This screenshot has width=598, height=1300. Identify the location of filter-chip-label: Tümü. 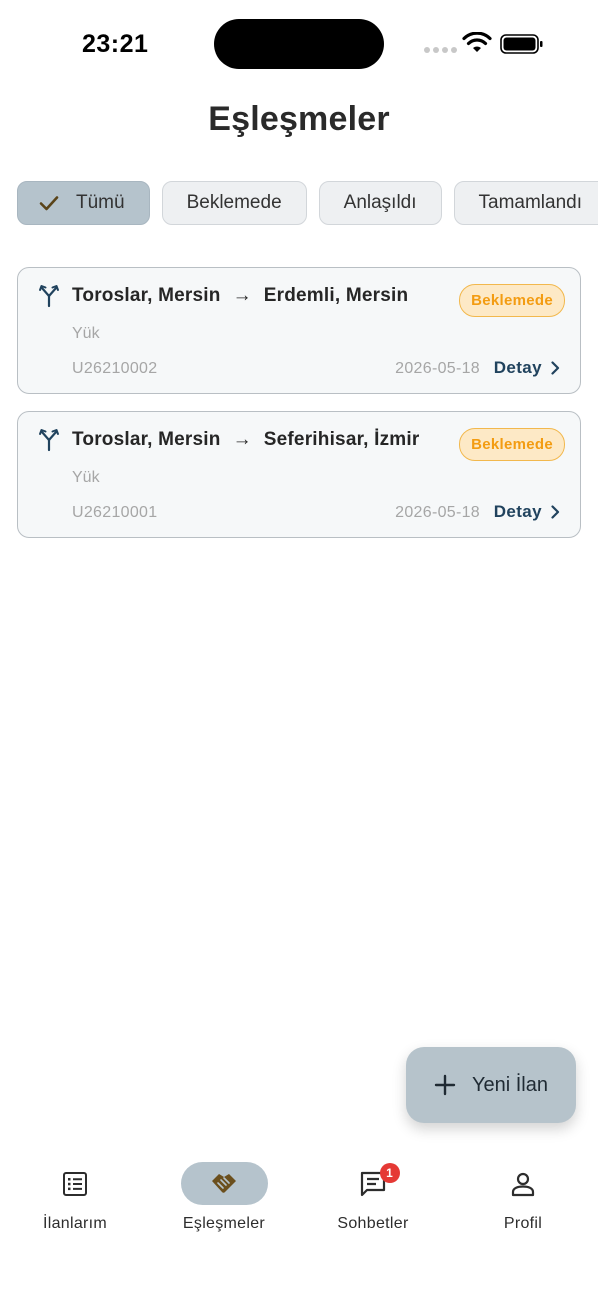
(100, 202).